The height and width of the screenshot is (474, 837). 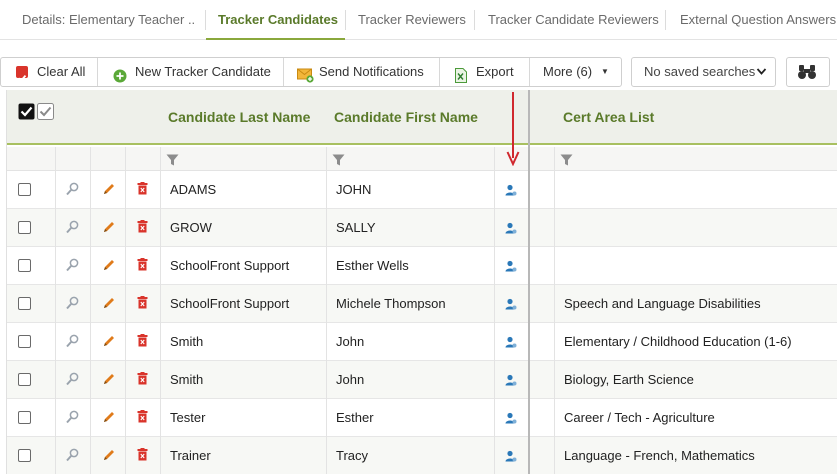 What do you see at coordinates (529, 282) in the screenshot?
I see `frozen-column-splitter` at bounding box center [529, 282].